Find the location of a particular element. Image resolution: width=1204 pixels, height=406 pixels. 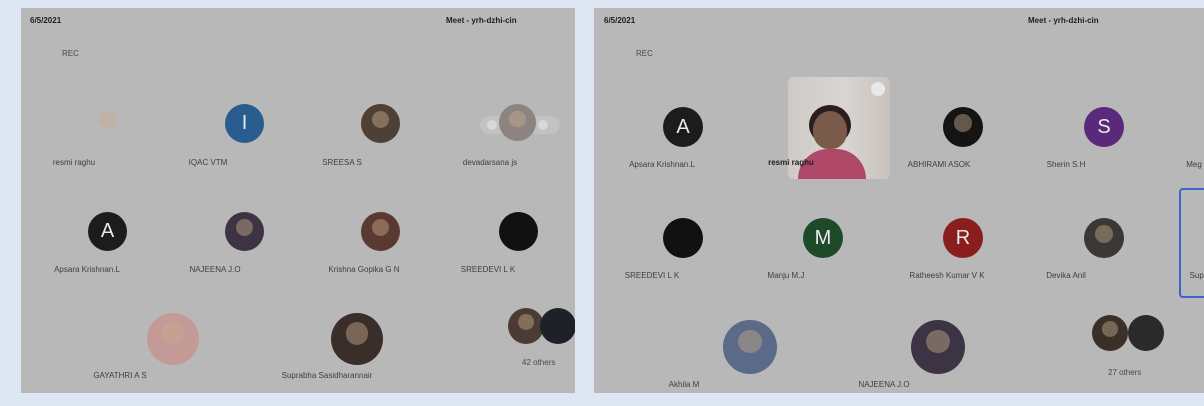

avatar-initial: I is located at coordinates (244, 123).